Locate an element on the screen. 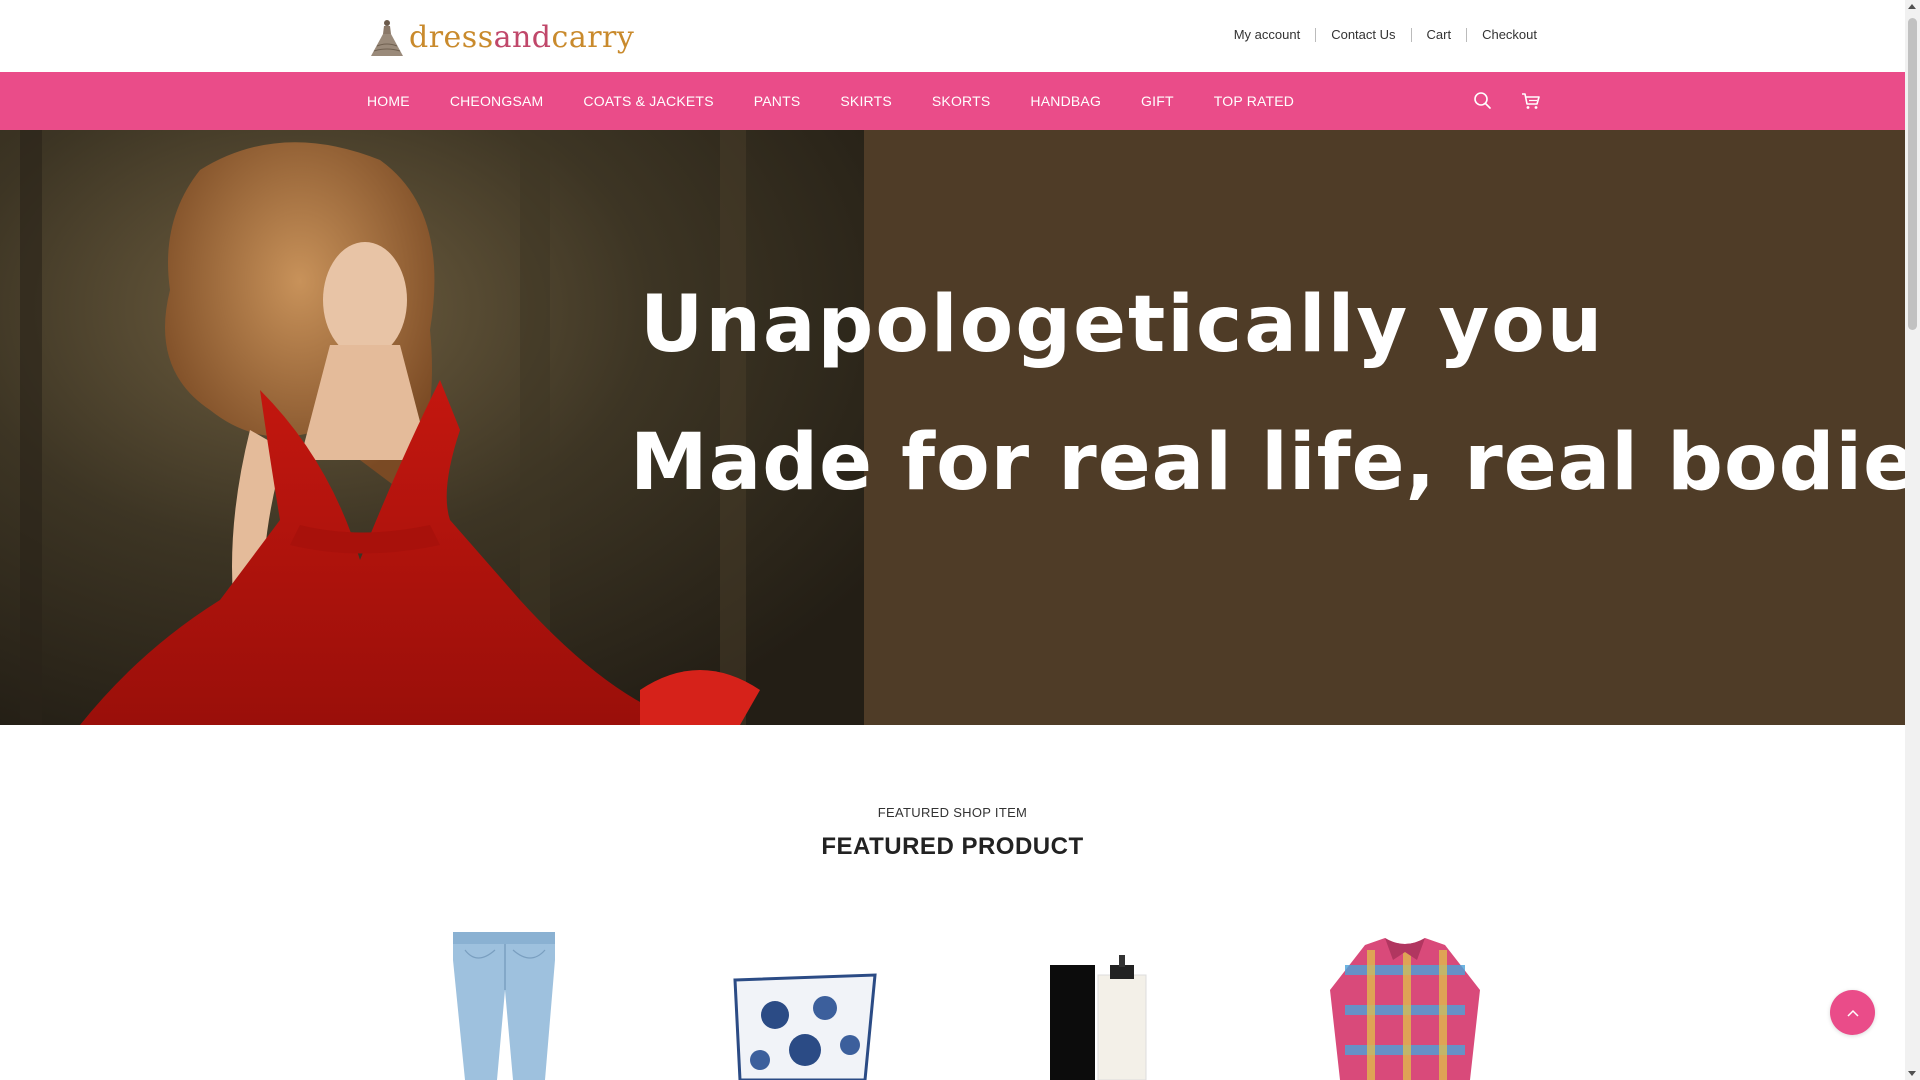 The width and height of the screenshot is (1920, 1080). back-to-top-button is located at coordinates (1852, 1012).